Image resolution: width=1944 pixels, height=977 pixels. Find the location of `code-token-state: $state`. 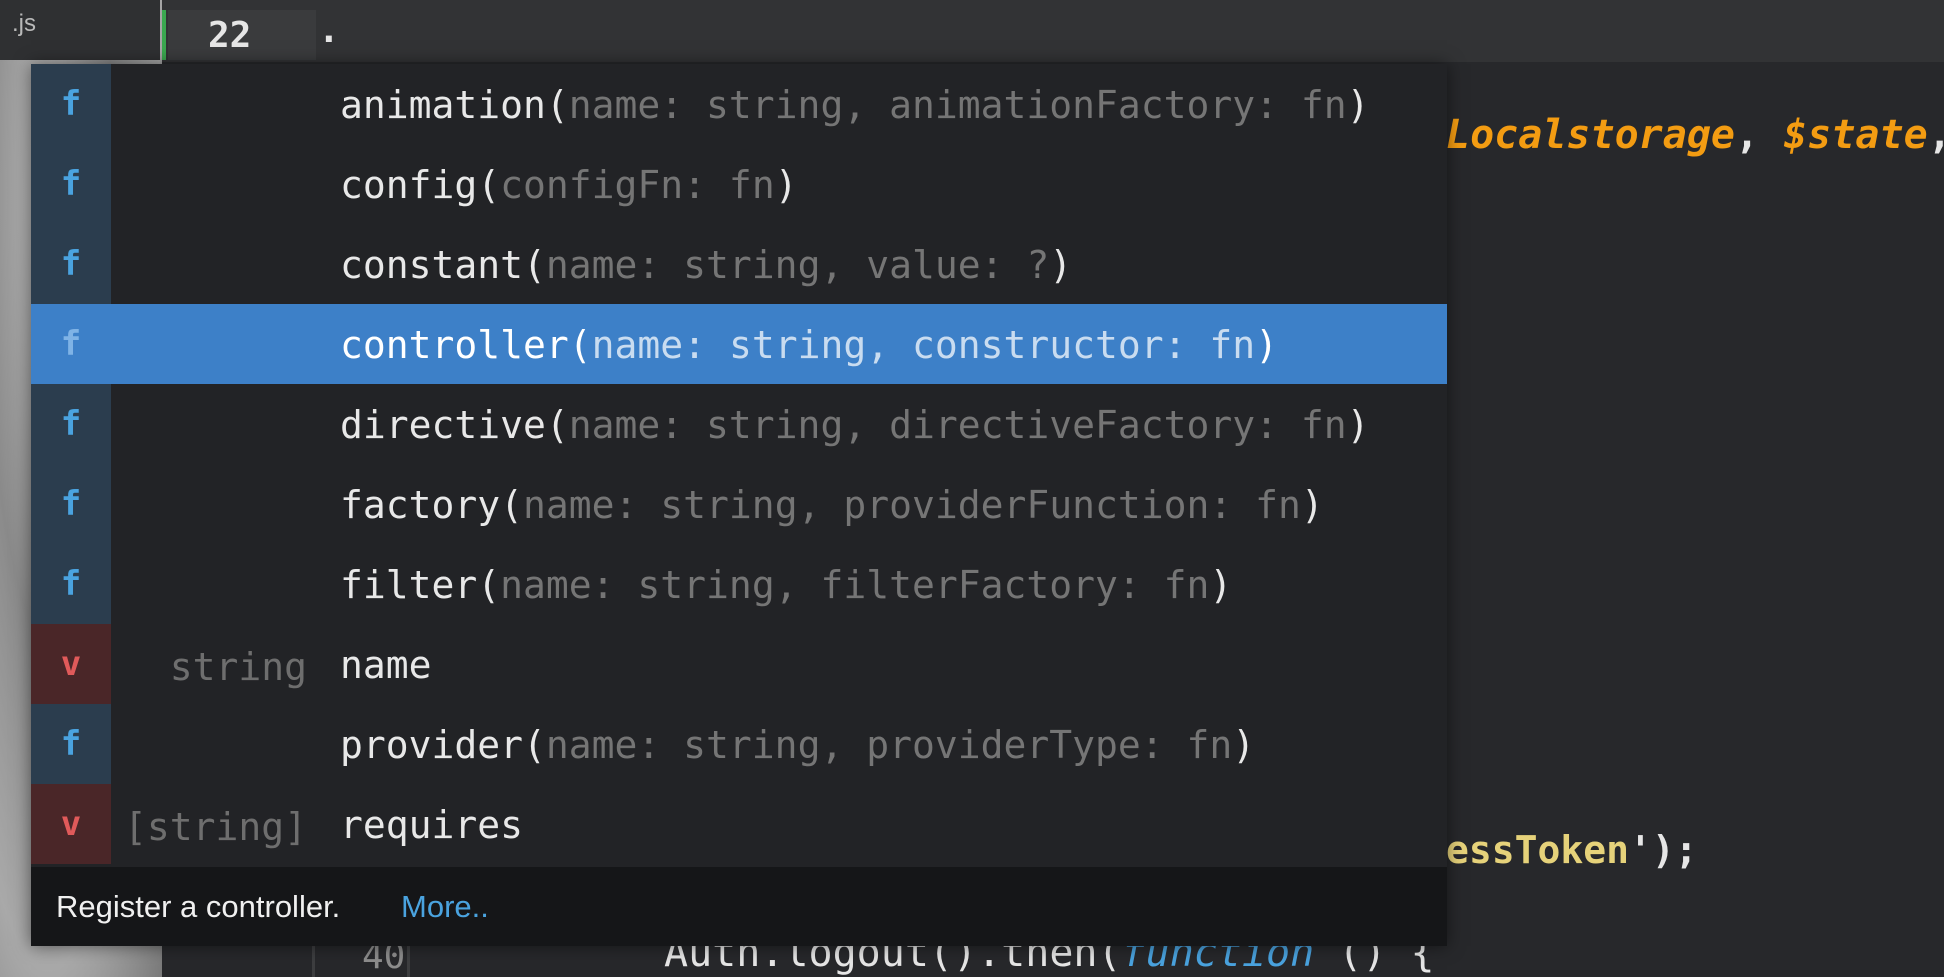

code-token-state: $state is located at coordinates (1855, 135).